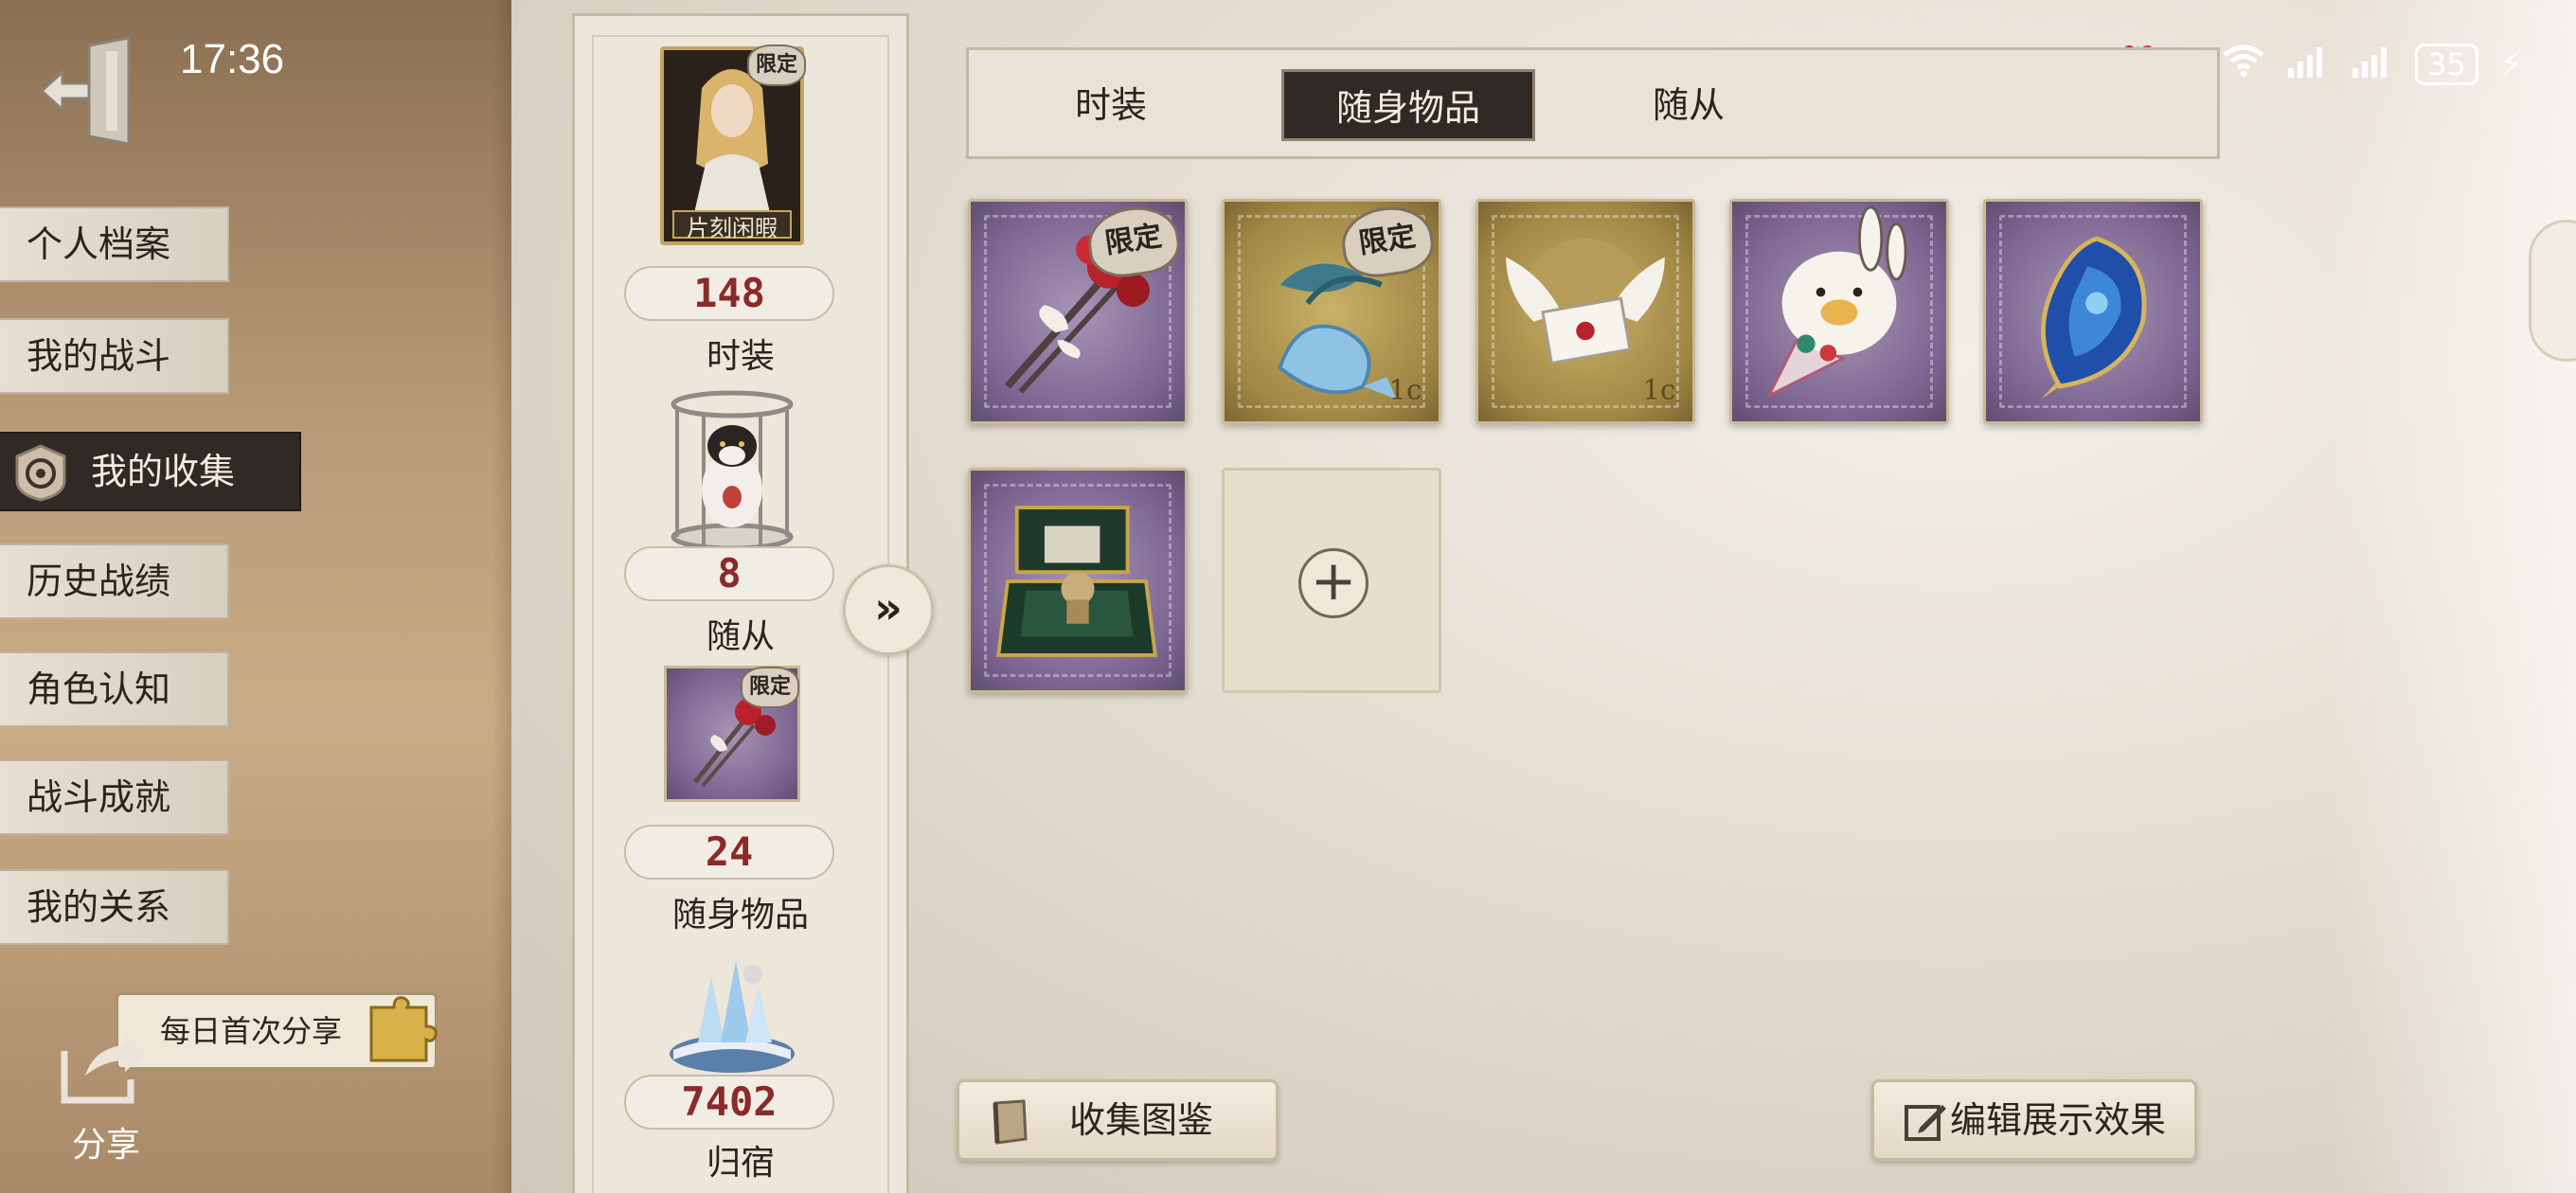  Describe the element at coordinates (102, 1068) in the screenshot. I see `share-icon` at that location.